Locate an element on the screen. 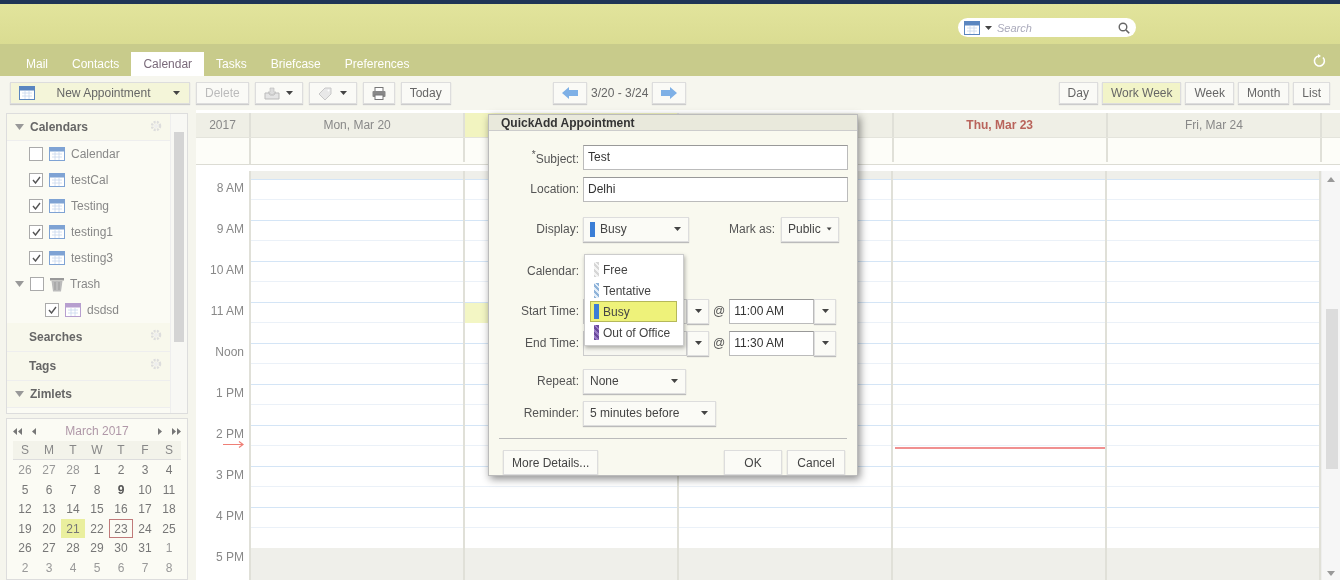  field-label: Calendar: is located at coordinates (552, 271).